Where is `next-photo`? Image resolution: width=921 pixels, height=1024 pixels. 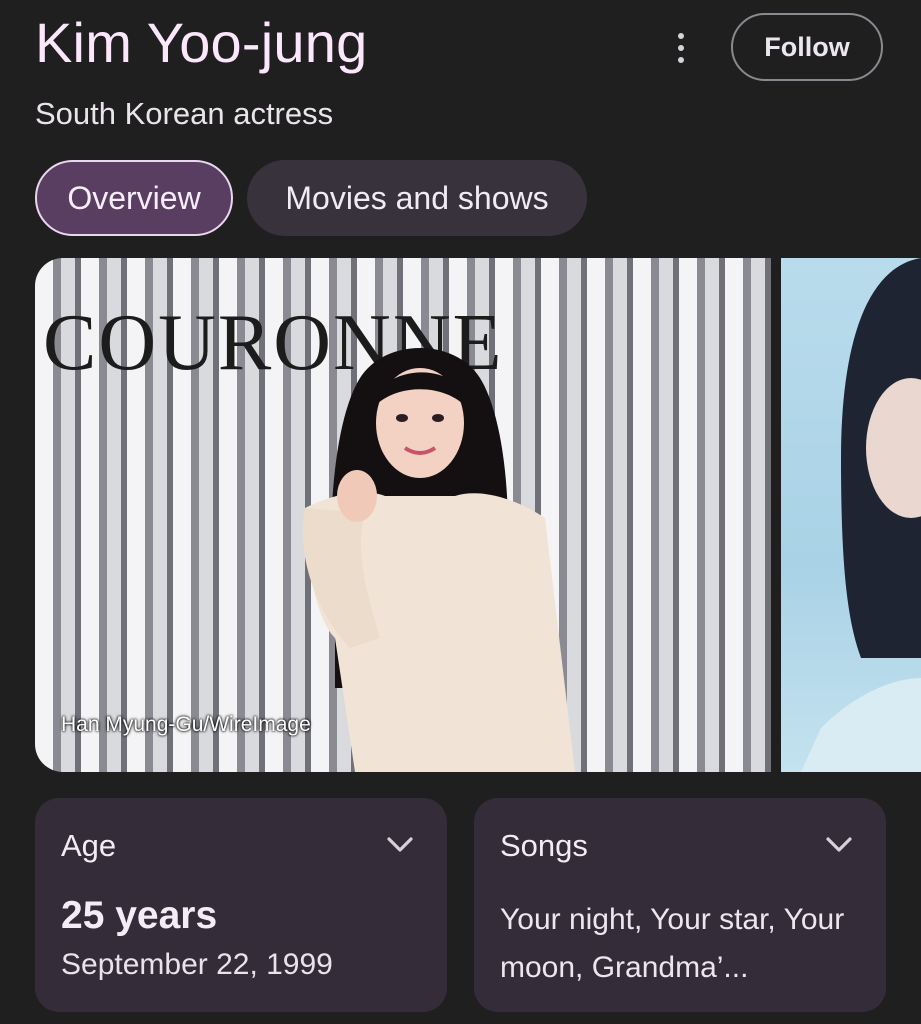
next-photo is located at coordinates (851, 515).